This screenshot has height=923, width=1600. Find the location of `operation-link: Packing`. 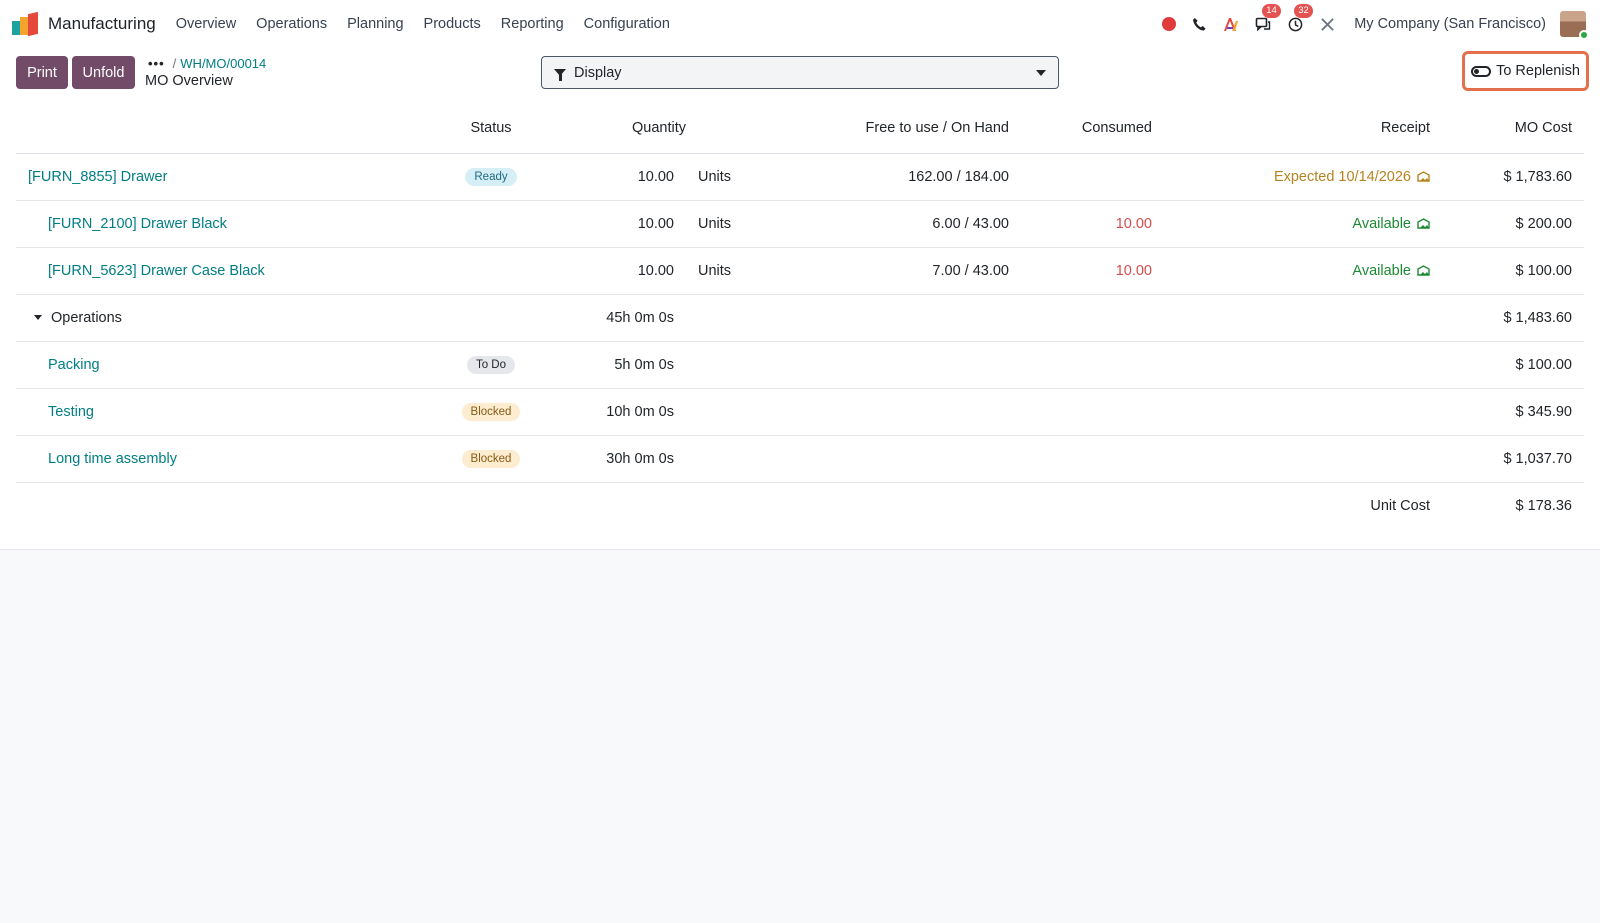

operation-link: Packing is located at coordinates (74, 365).